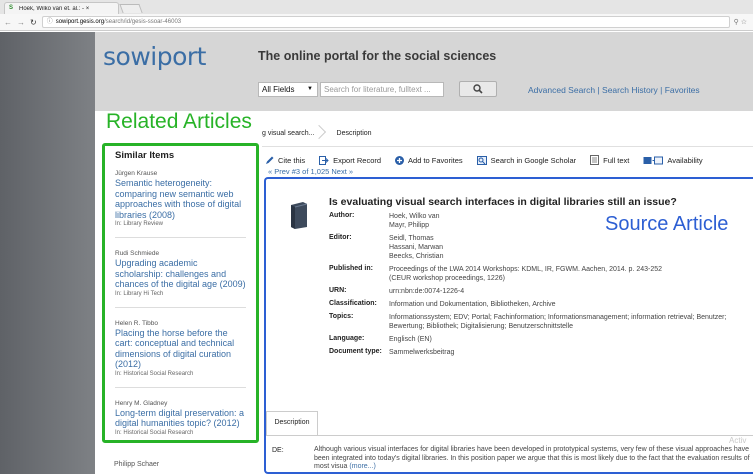  Describe the element at coordinates (347, 338) in the screenshot. I see `metadata-label: Language:` at that location.